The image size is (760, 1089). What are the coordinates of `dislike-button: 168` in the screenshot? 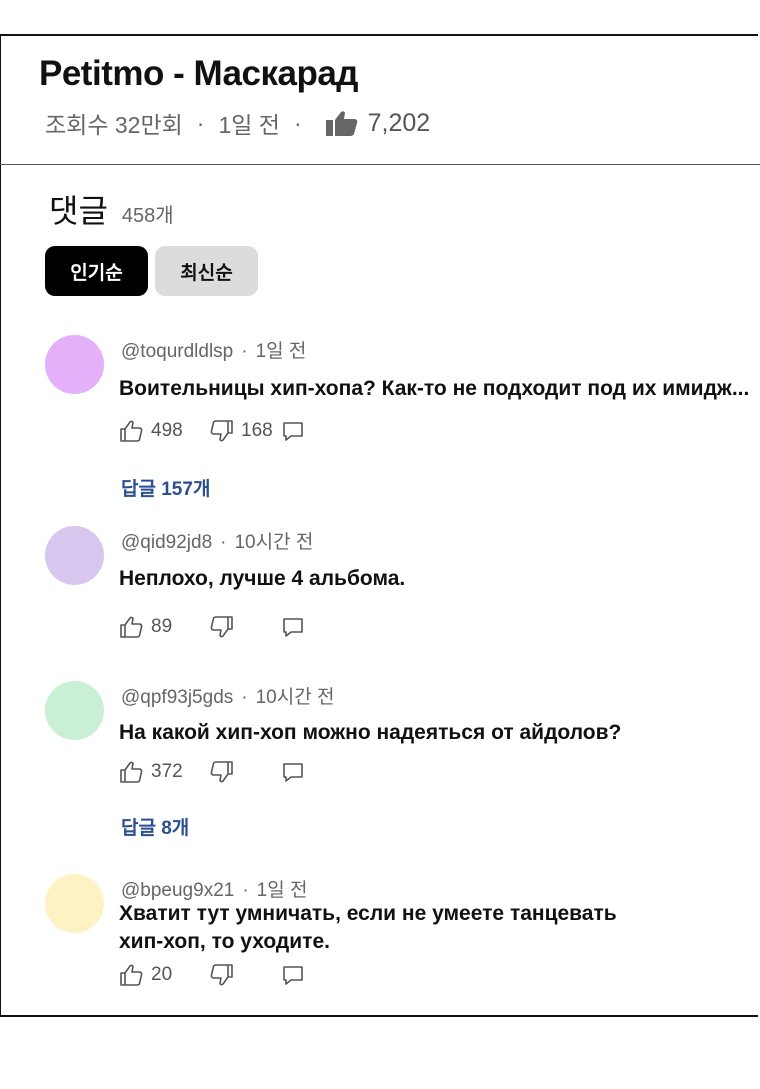 It's located at (241, 431).